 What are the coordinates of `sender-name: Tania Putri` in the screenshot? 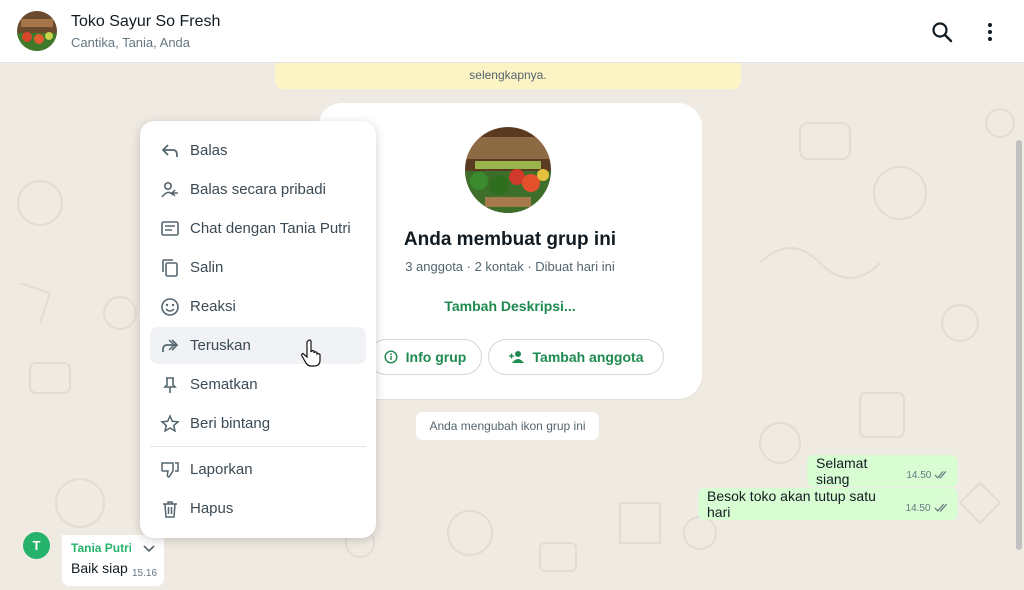 It's located at (101, 548).